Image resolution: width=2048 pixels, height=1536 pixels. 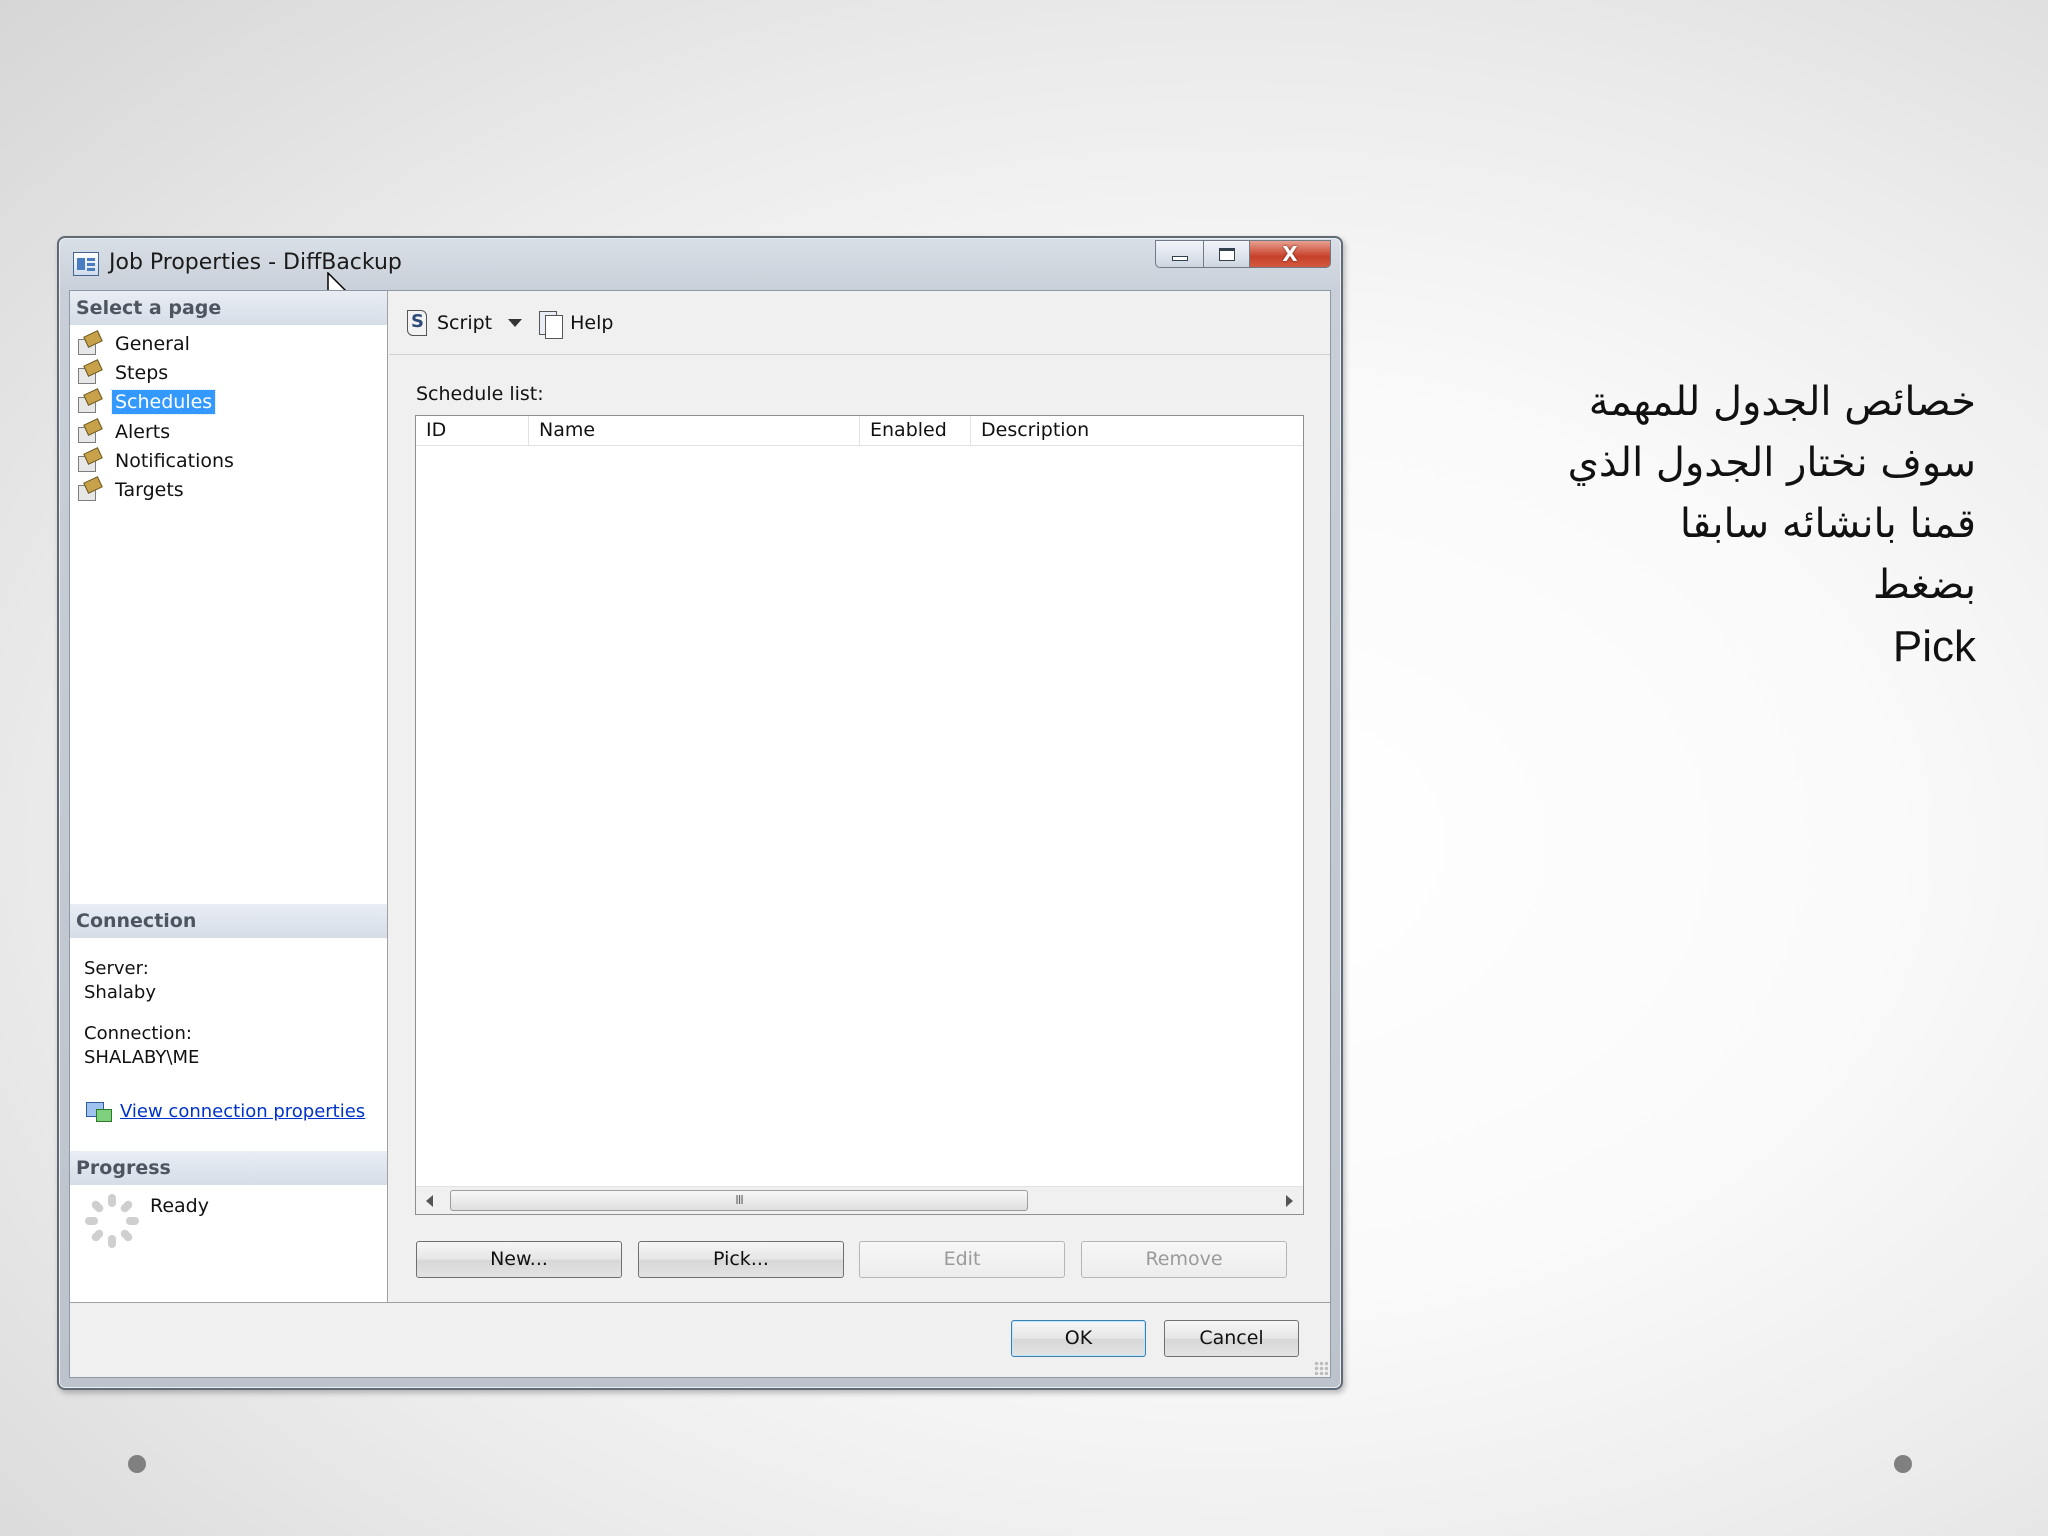 I want to click on close-icon: X, so click(x=1290, y=254).